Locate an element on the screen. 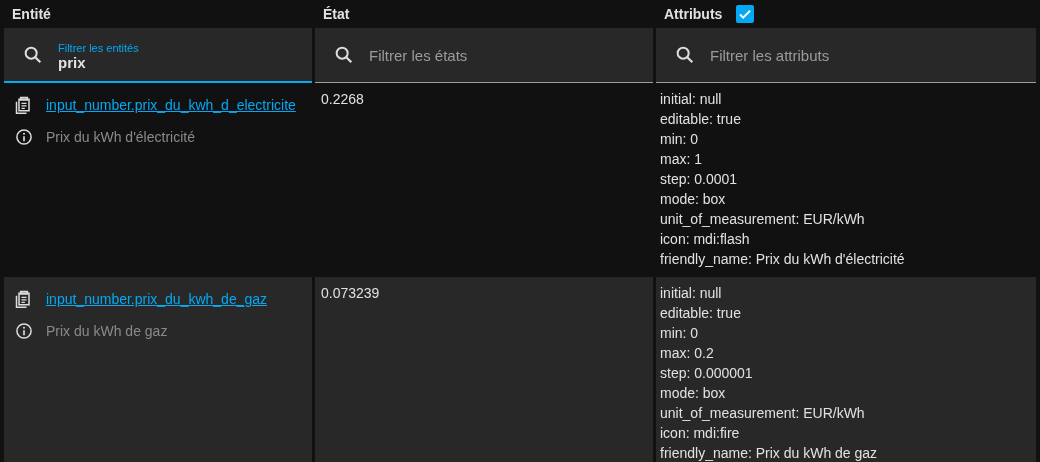  attribute-line: step: 0.000001 is located at coordinates (706, 373).